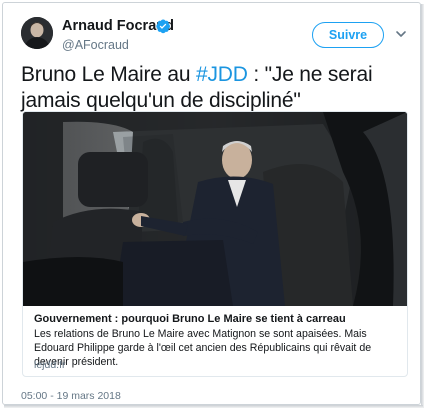  What do you see at coordinates (95, 45) in the screenshot?
I see `author-handle: @AFocraud` at bounding box center [95, 45].